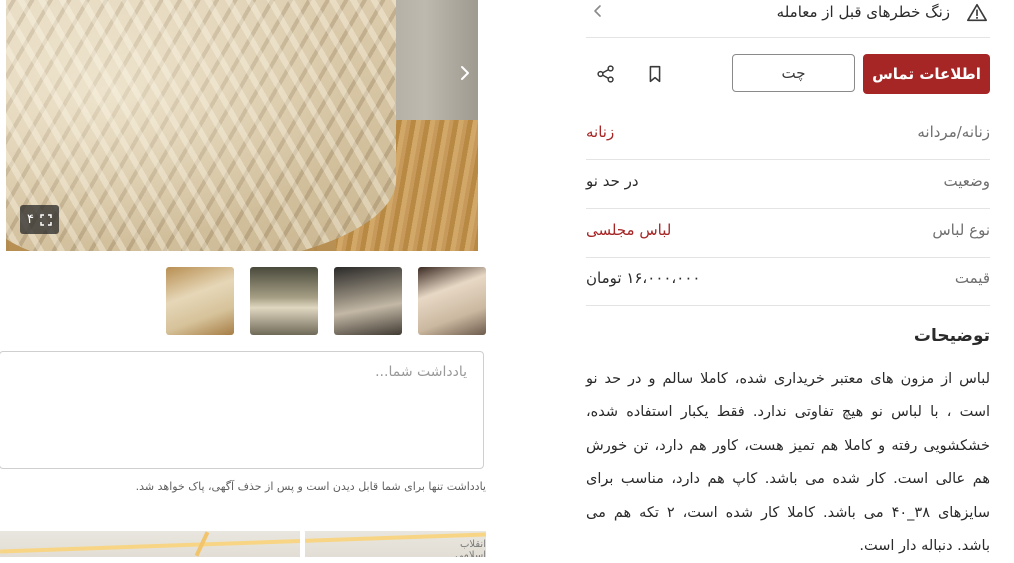 This screenshot has height=563, width=1014. What do you see at coordinates (46, 219) in the screenshot?
I see `fullscreen-icon` at bounding box center [46, 219].